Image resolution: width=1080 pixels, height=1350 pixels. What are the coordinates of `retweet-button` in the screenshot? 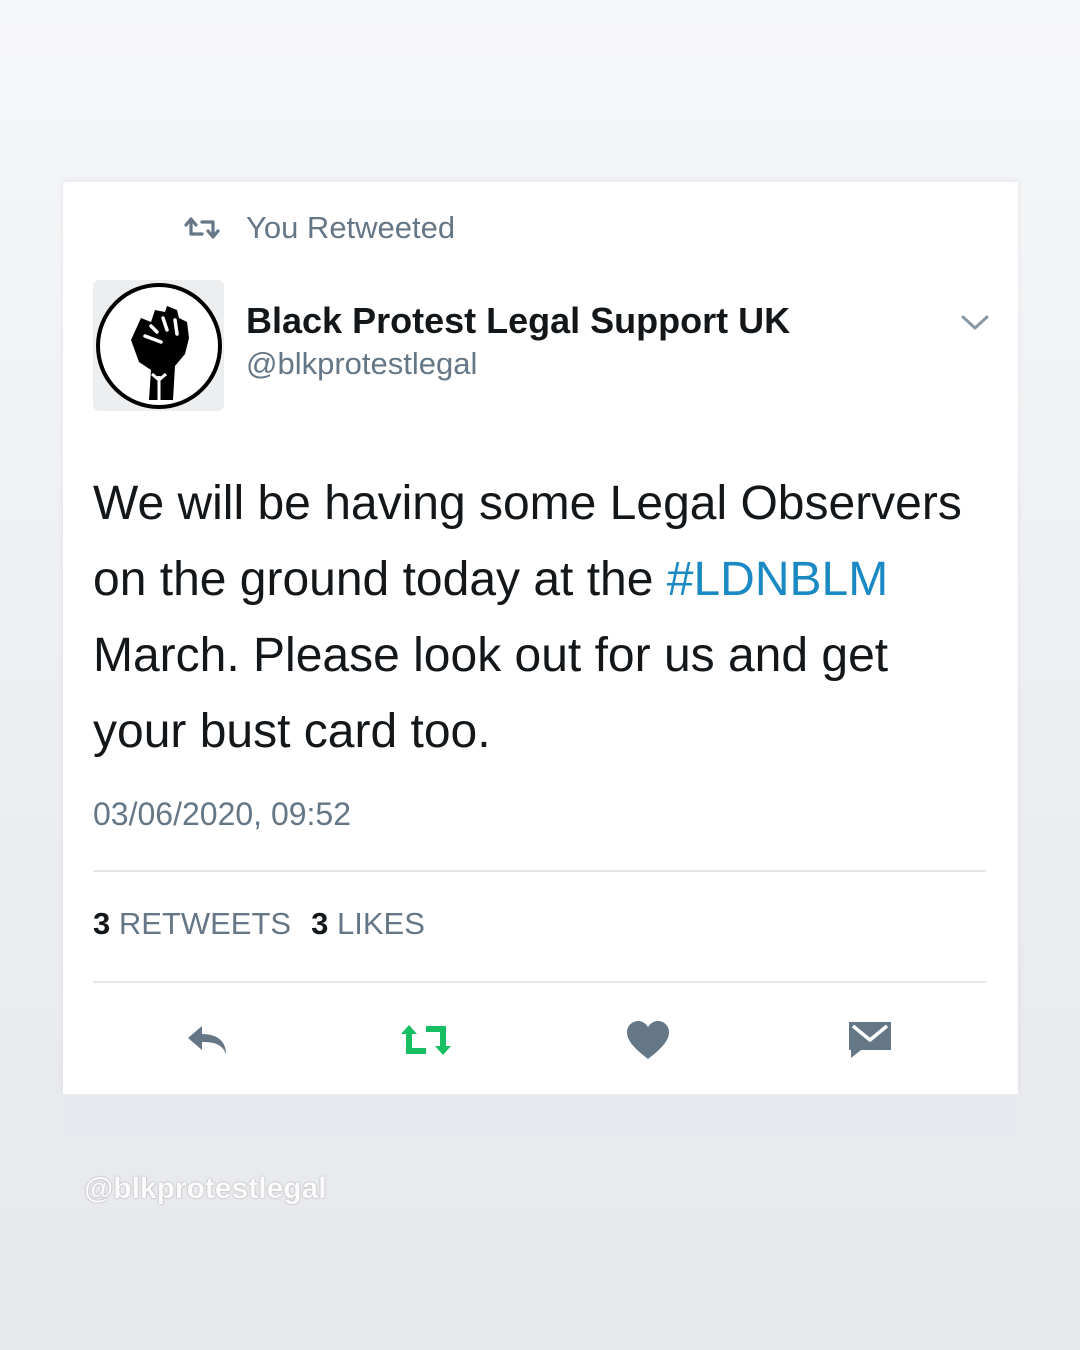 It's located at (426, 1040).